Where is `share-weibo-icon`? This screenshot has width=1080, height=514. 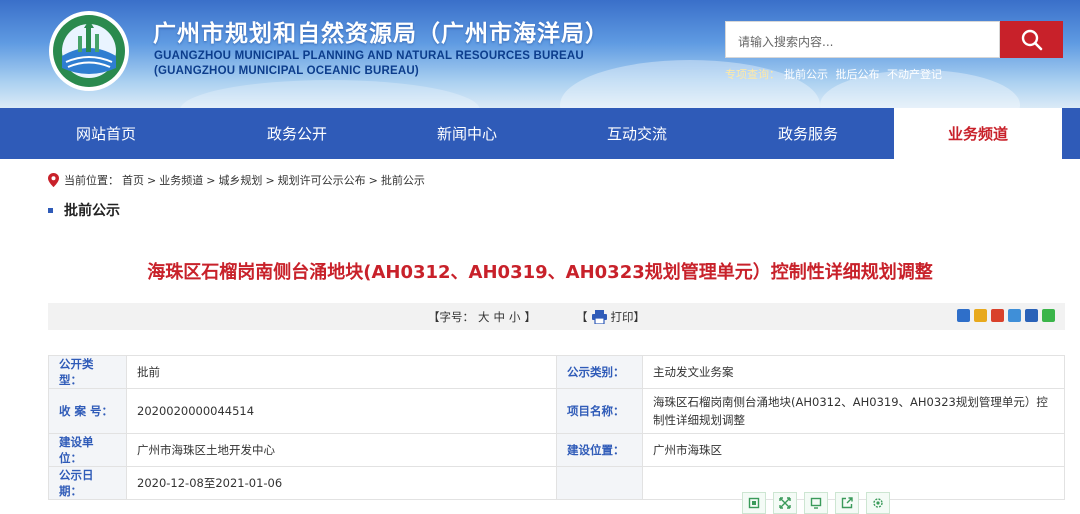
share-weibo-icon is located at coordinates (997, 315).